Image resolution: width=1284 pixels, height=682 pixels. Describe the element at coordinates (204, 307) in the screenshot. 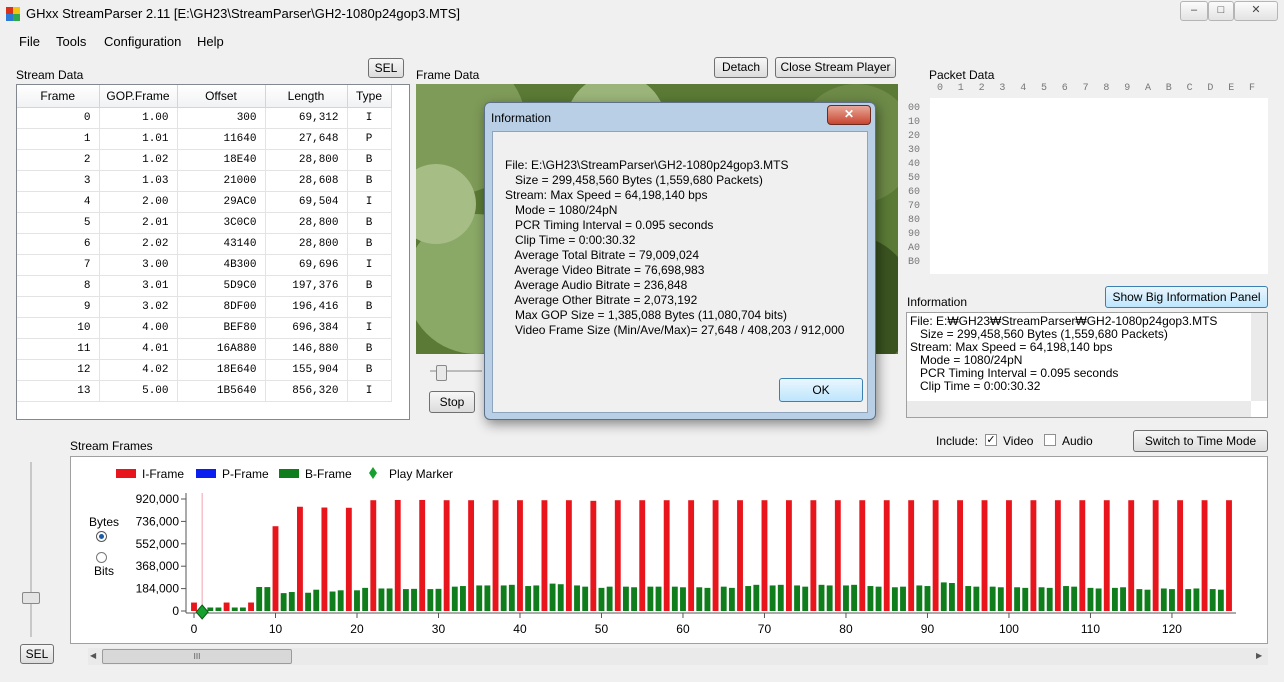

I see `table-row: 9 3.02 8DF00 196,416 B` at that location.